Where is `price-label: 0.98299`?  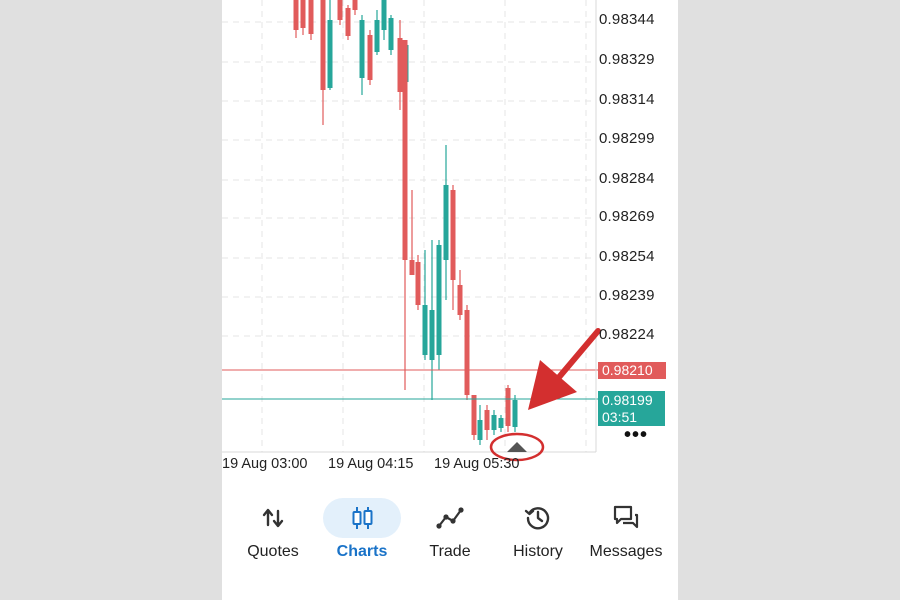 price-label: 0.98299 is located at coordinates (627, 138).